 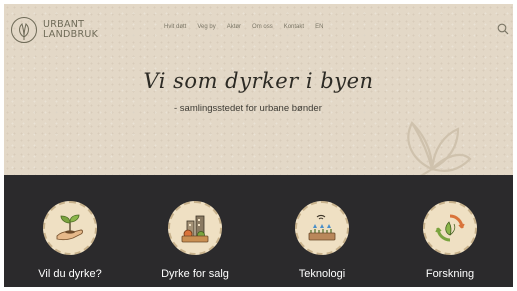 I want to click on seedling-hand-icon, so click(x=69, y=227).